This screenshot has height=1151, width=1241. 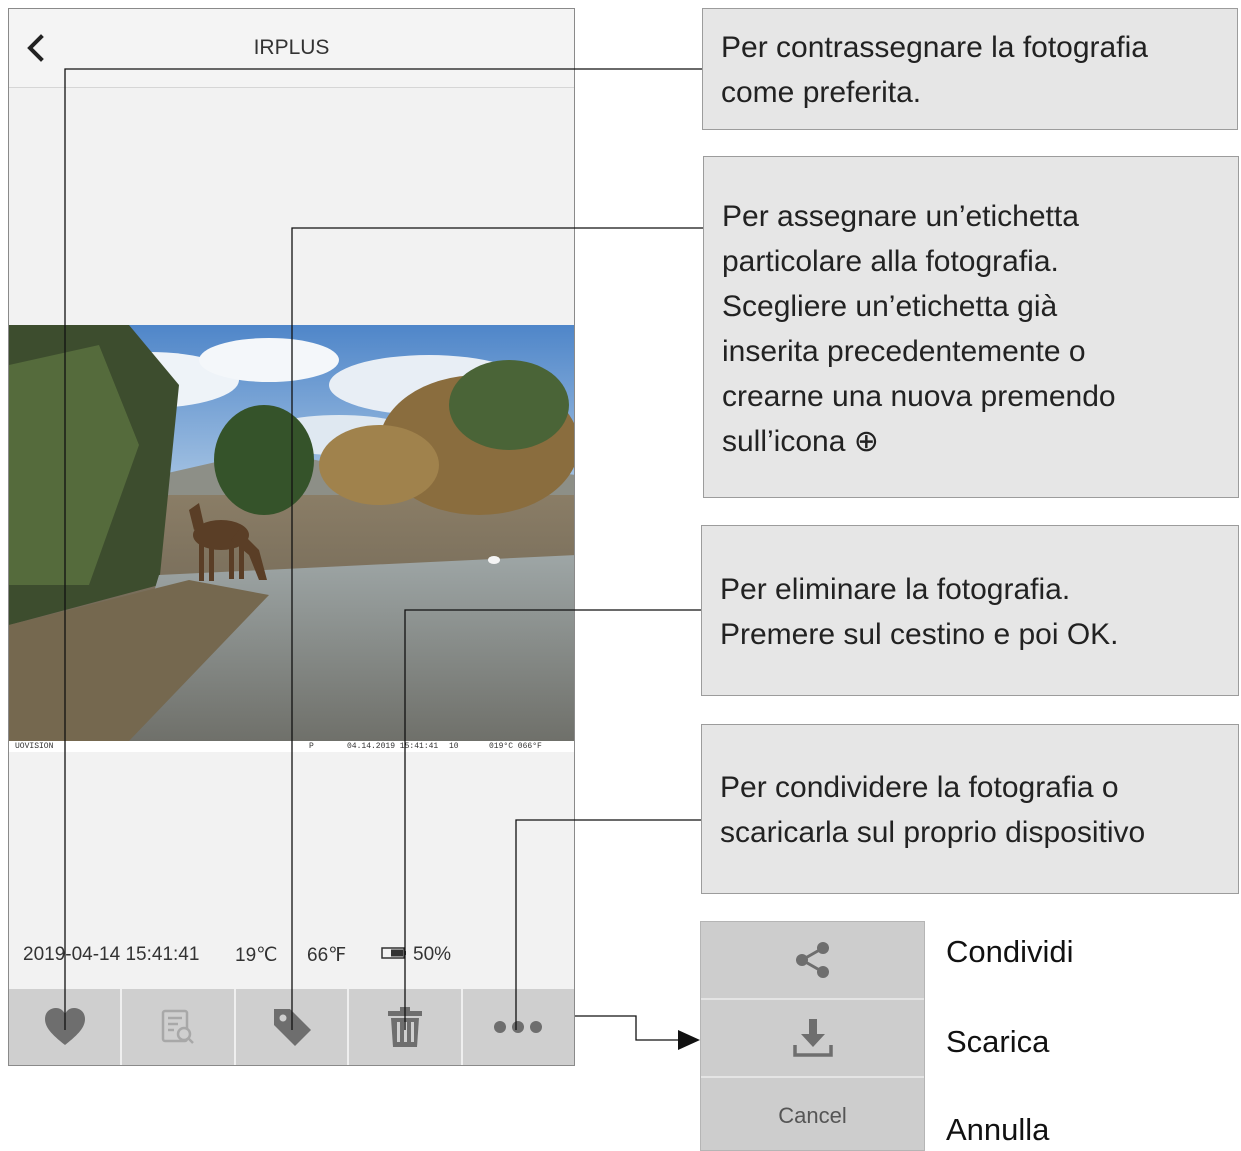 I want to click on delete-button, so click(x=406, y=1027).